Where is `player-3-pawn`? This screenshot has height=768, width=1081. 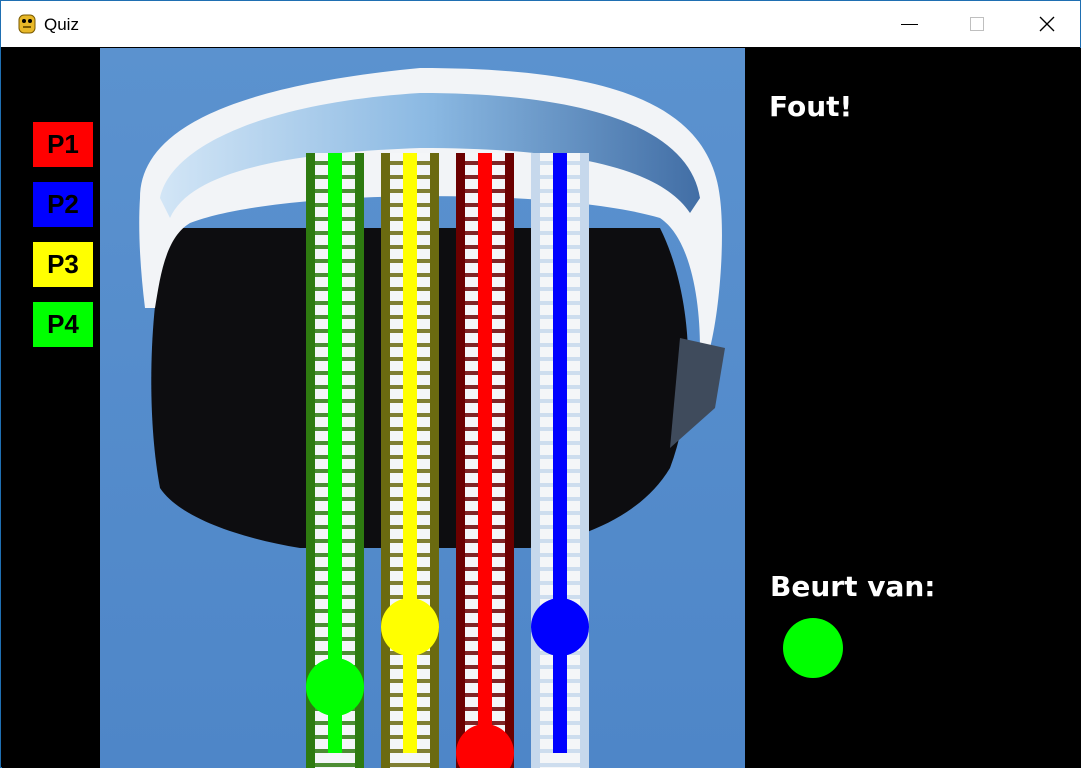
player-3-pawn is located at coordinates (410, 627).